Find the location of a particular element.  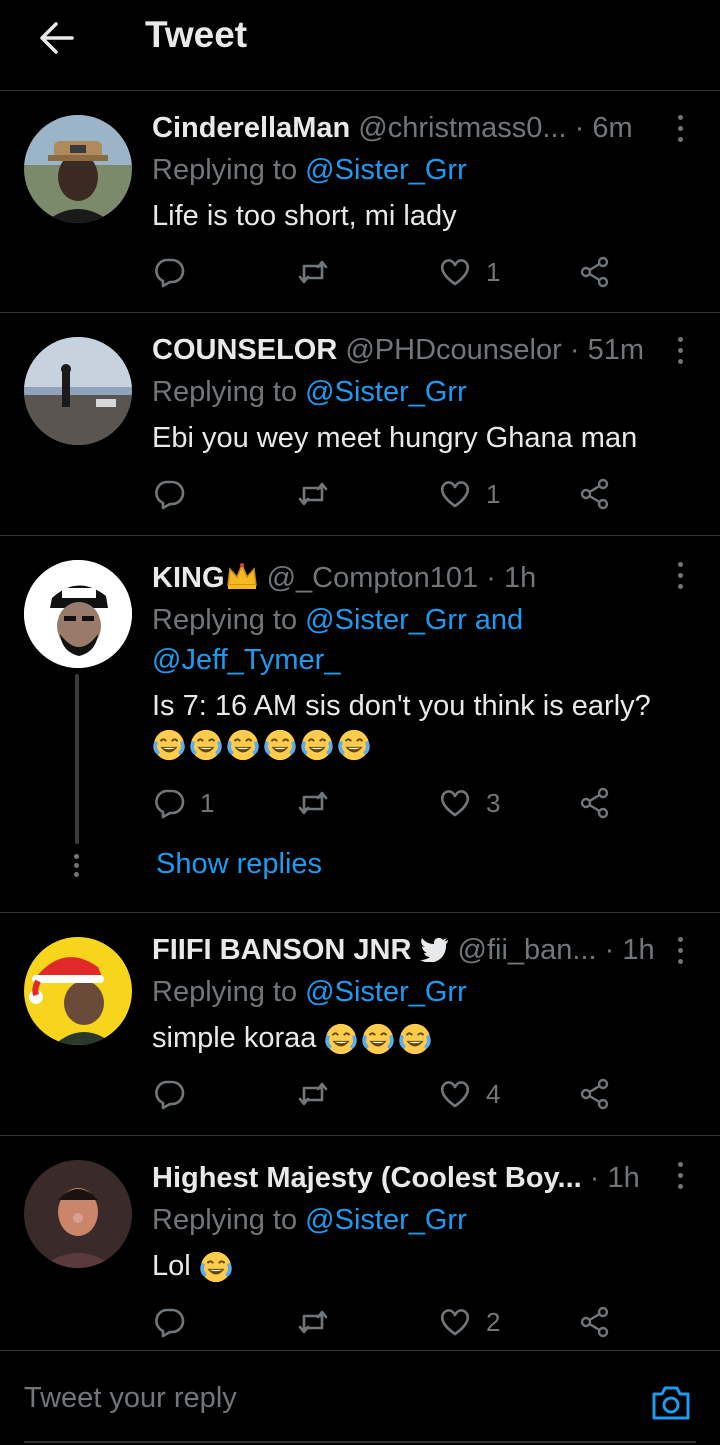

thread-dots is located at coordinates (77, 867).